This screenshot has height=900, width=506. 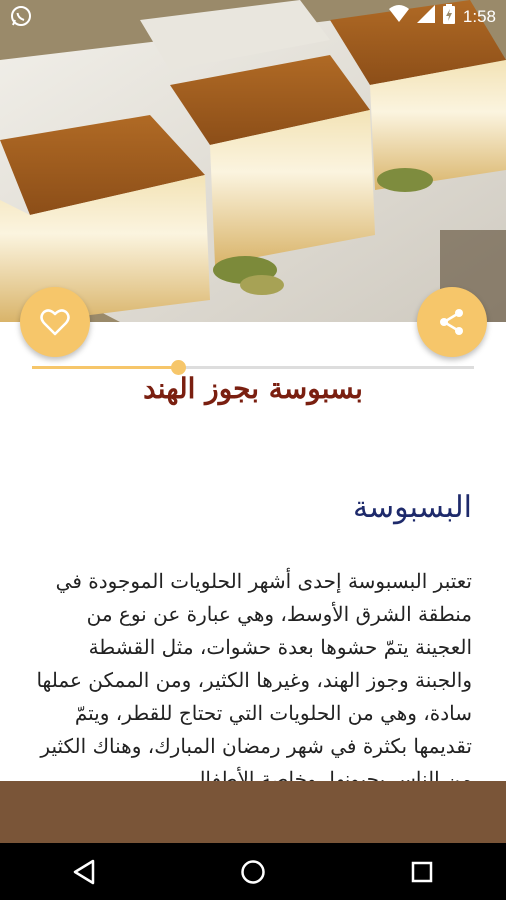 I want to click on recents-icon, so click(x=421, y=871).